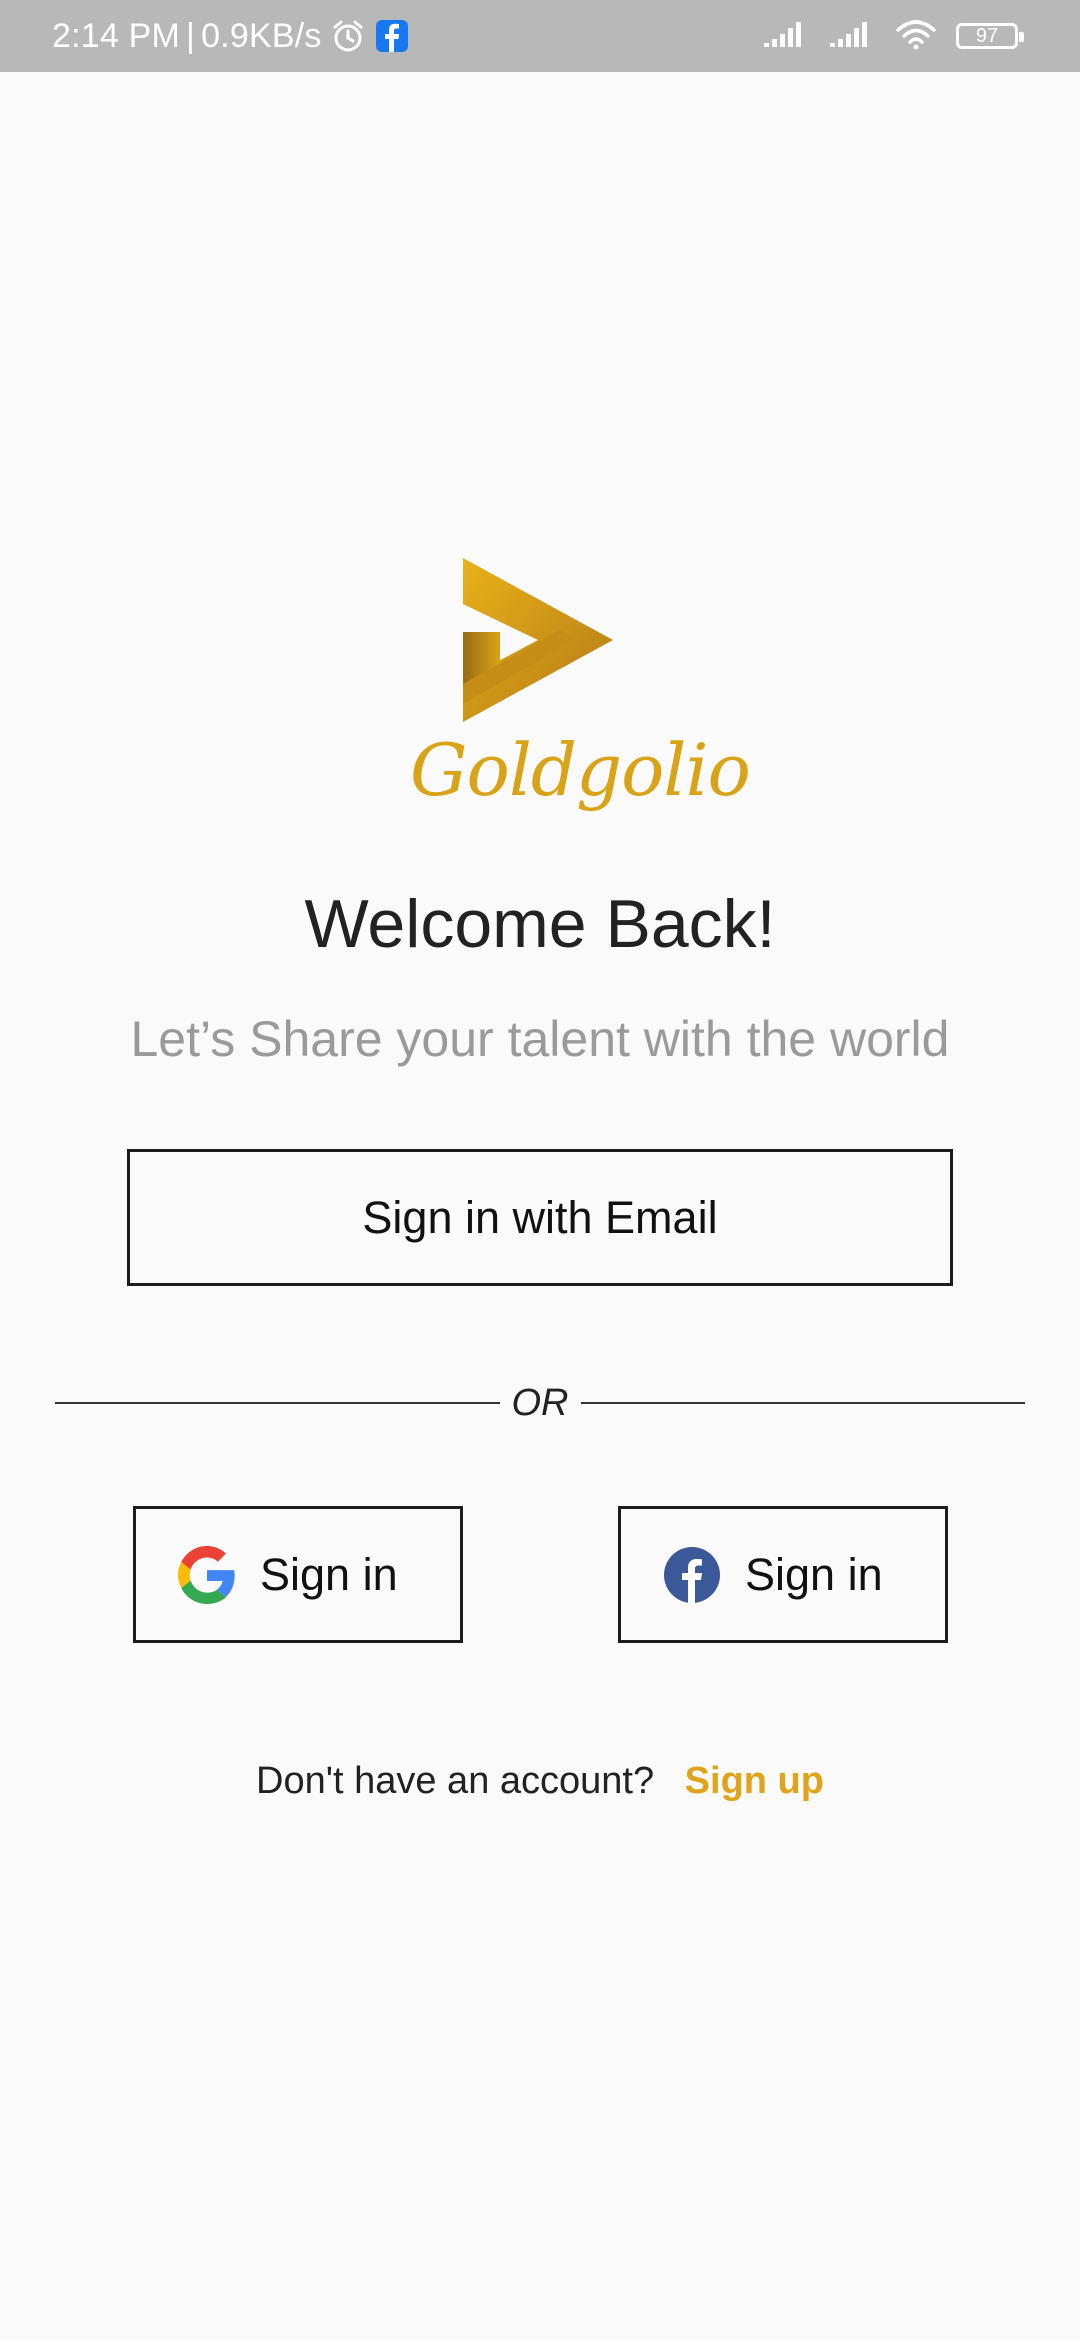 Image resolution: width=1080 pixels, height=2340 pixels. I want to click on brand-logo: Goldgolio, so click(580, 692).